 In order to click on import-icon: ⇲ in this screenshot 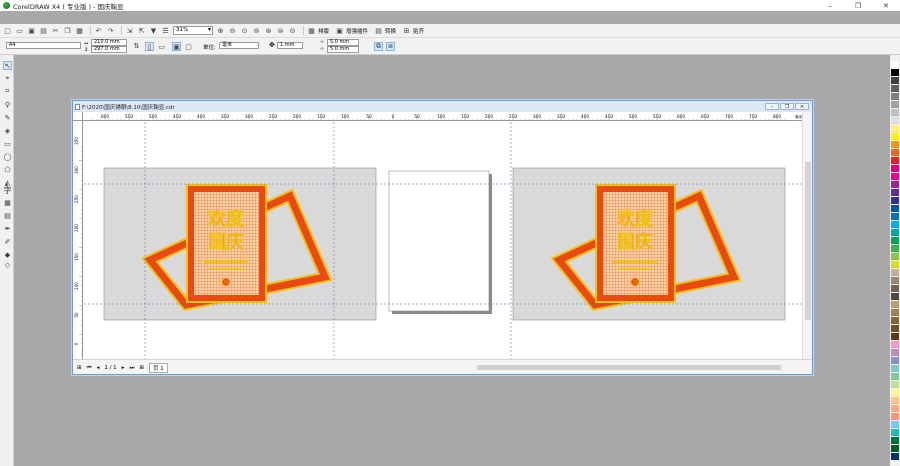, I will do `click(129, 30)`.